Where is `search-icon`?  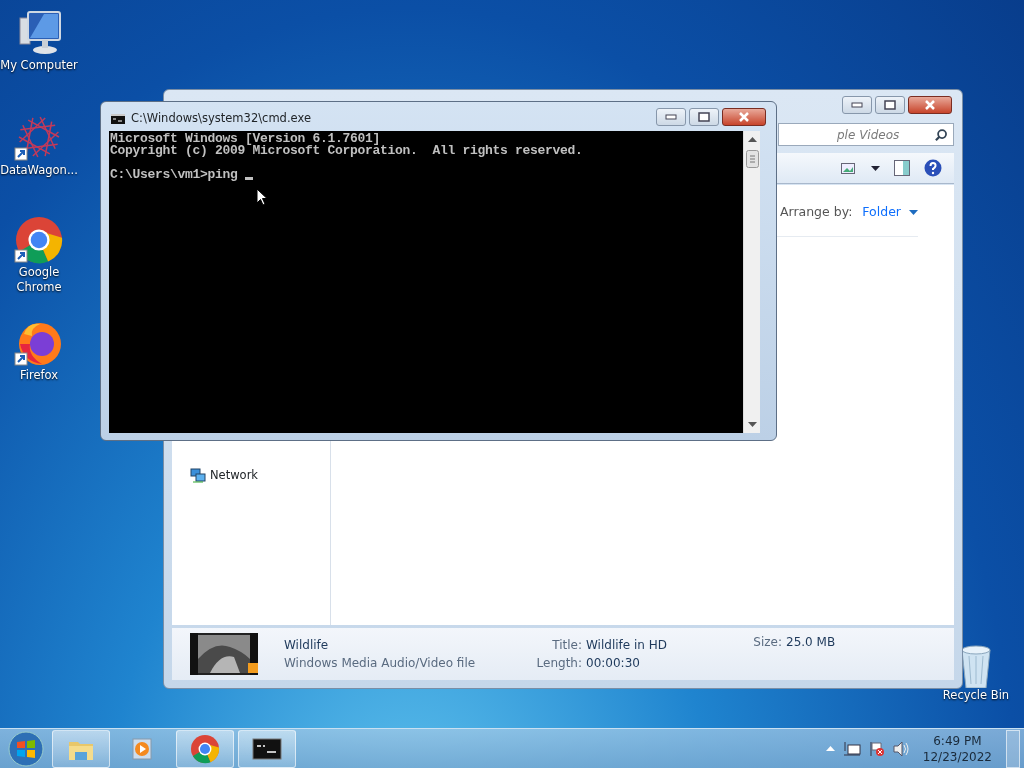
search-icon is located at coordinates (940, 134).